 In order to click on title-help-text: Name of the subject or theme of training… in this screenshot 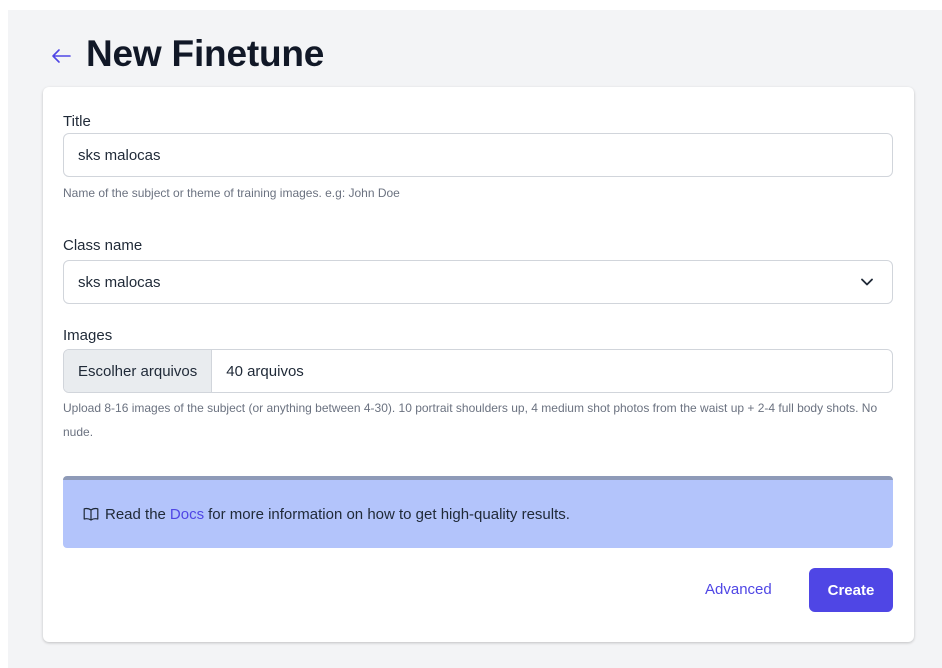, I will do `click(231, 193)`.